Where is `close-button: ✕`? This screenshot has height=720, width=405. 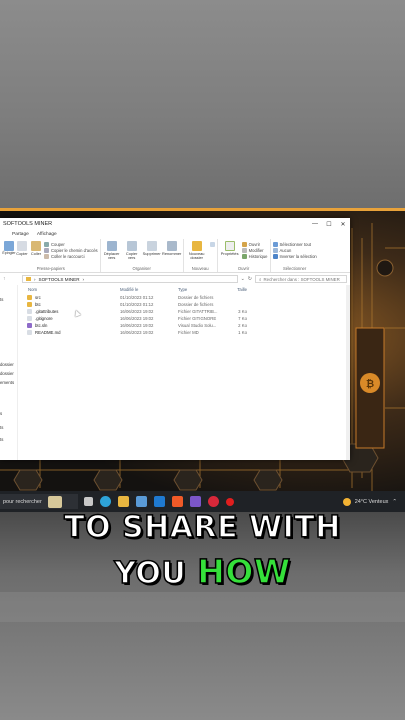 close-button: ✕ is located at coordinates (343, 224).